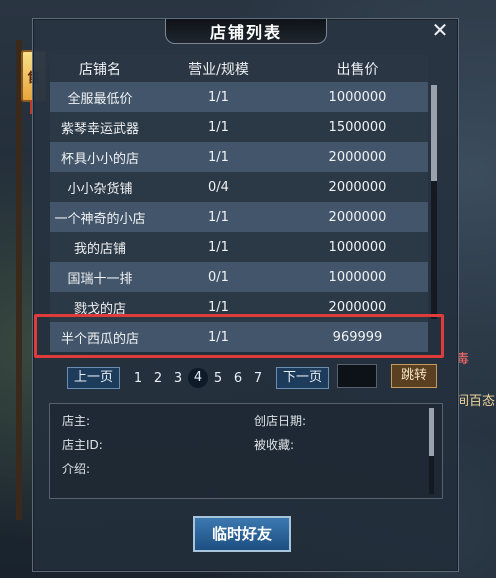  Describe the element at coordinates (99, 129) in the screenshot. I see `shop-name-cell: 紫琴幸运武器` at that location.